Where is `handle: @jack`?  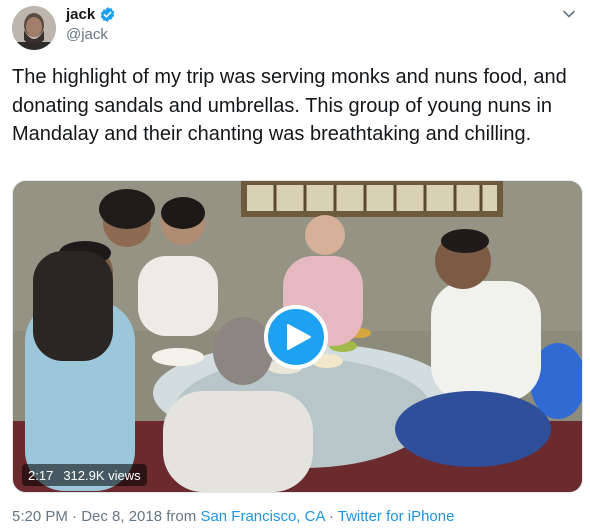 handle: @jack is located at coordinates (87, 34).